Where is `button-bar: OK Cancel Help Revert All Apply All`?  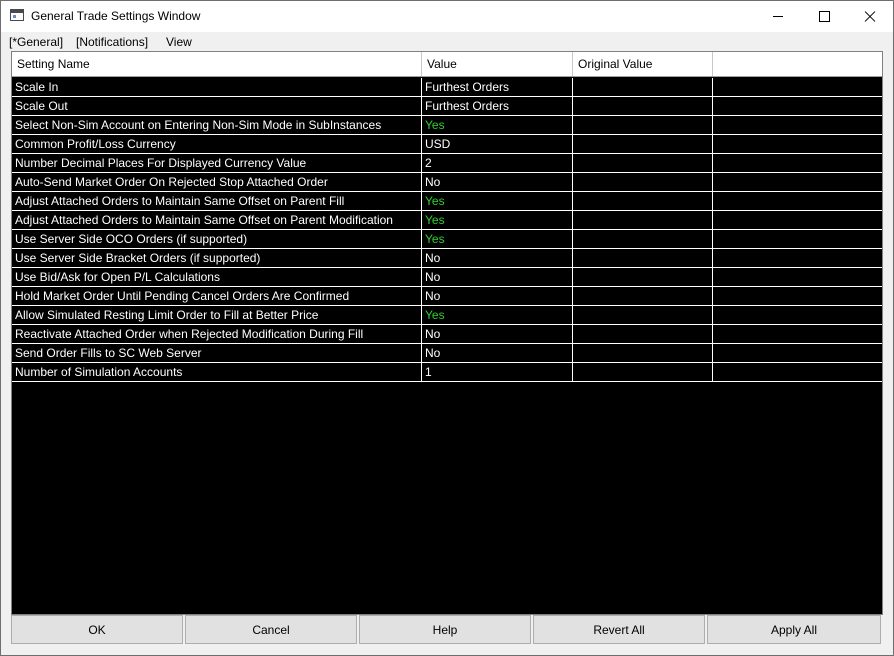
button-bar: OK Cancel Help Revert All Apply All is located at coordinates (447, 630).